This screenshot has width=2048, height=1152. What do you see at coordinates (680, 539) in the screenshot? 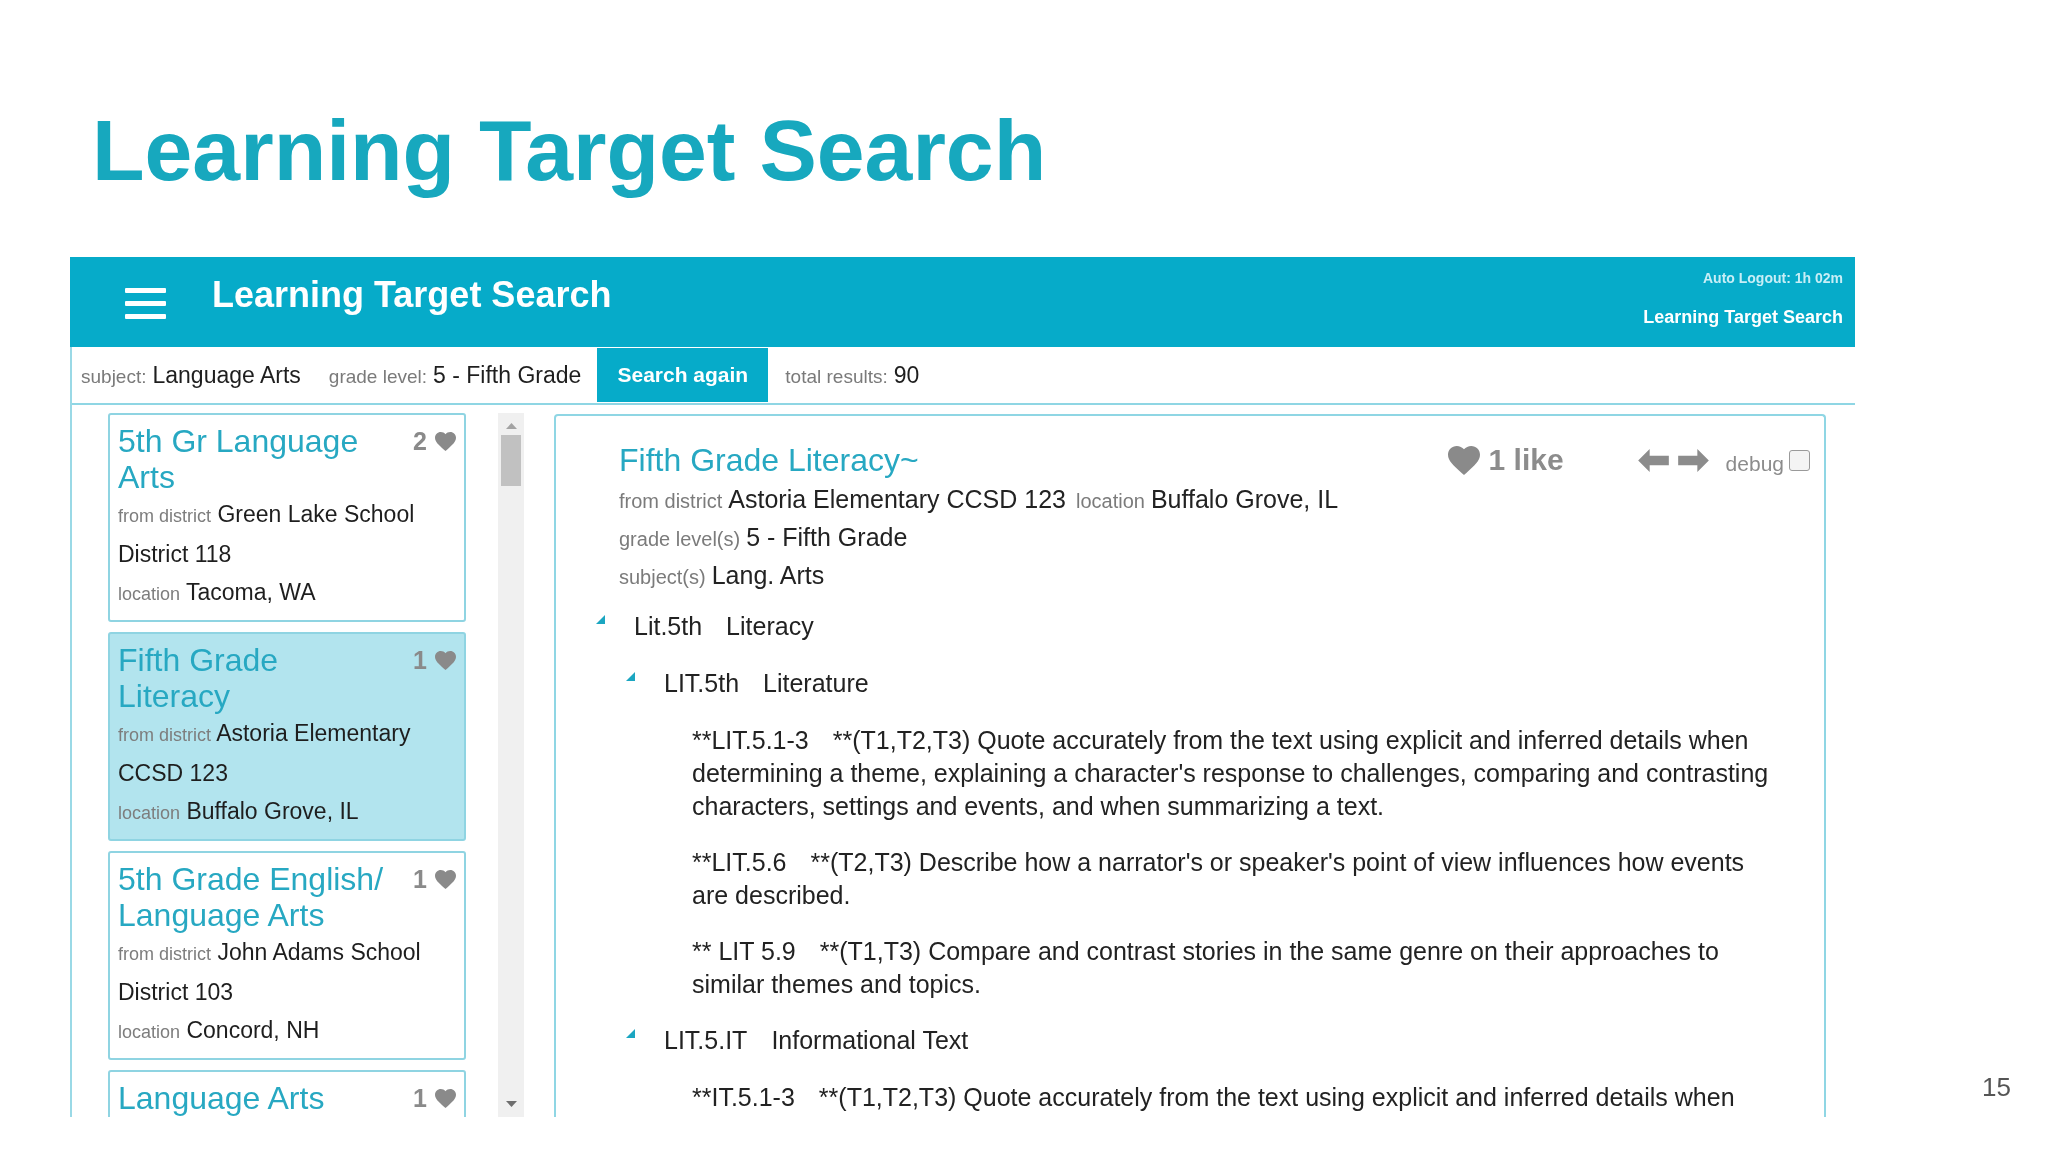
I see `field-label: grade level(s)` at bounding box center [680, 539].